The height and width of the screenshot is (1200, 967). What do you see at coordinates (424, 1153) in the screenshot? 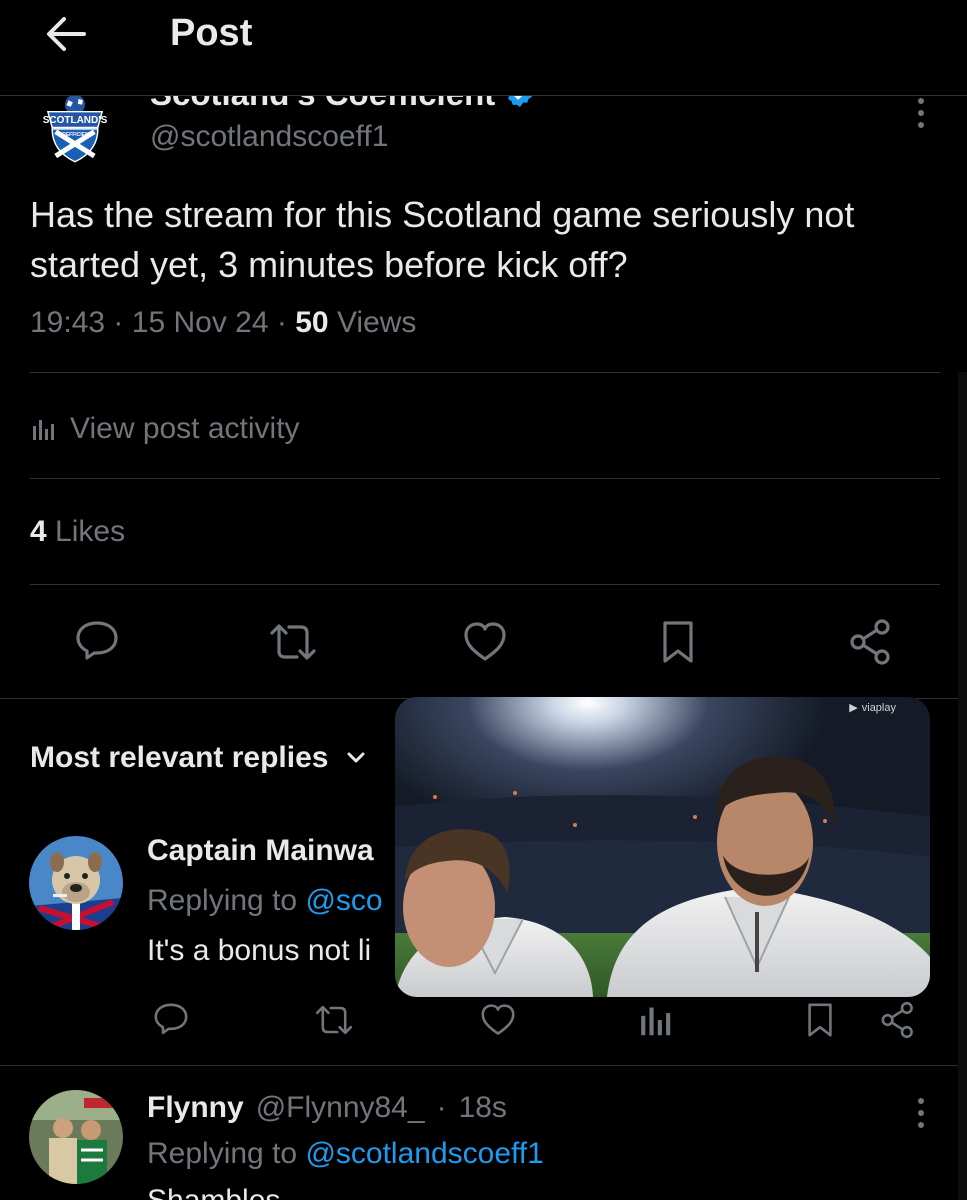
I see `replying-to-handle: @scotlandscoeff1` at bounding box center [424, 1153].